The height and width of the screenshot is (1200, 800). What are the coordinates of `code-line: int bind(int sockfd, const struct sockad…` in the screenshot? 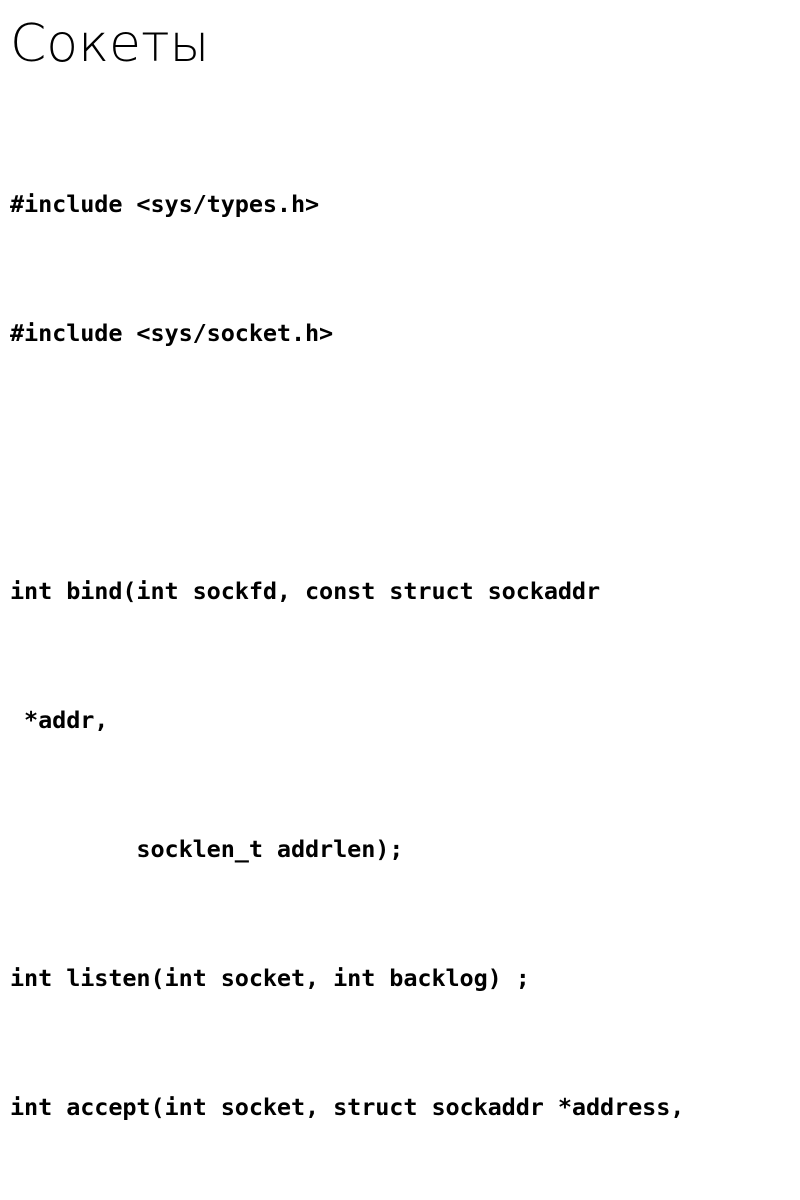 It's located at (305, 591).